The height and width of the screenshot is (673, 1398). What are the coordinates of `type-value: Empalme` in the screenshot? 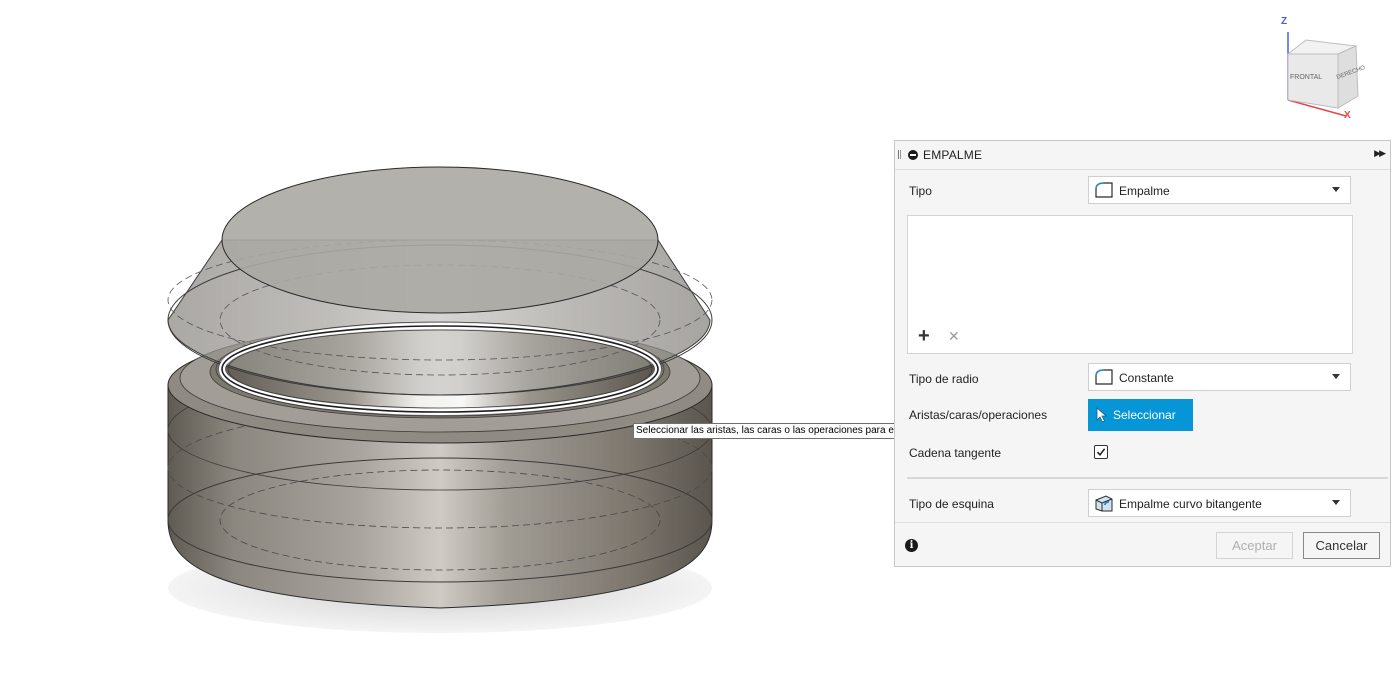 It's located at (1144, 191).